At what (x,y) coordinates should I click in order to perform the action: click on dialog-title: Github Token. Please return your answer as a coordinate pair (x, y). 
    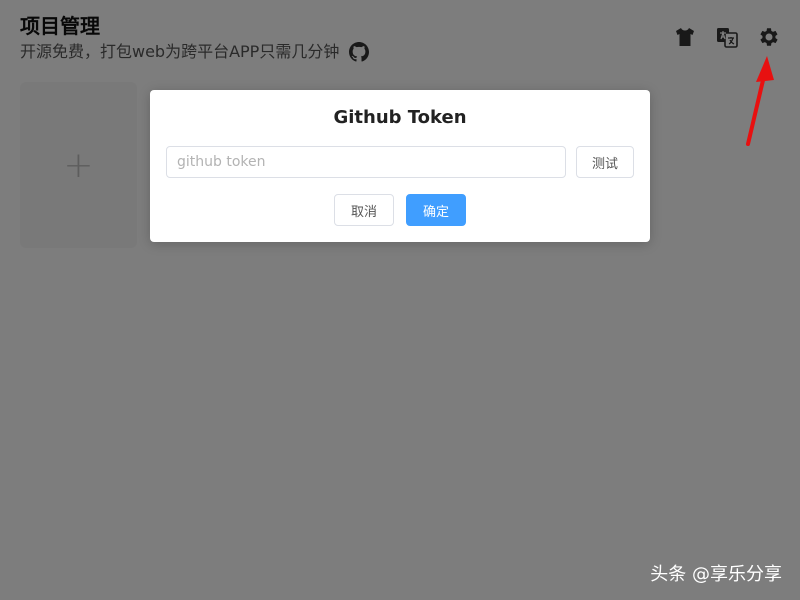
    Looking at the image, I should click on (400, 117).